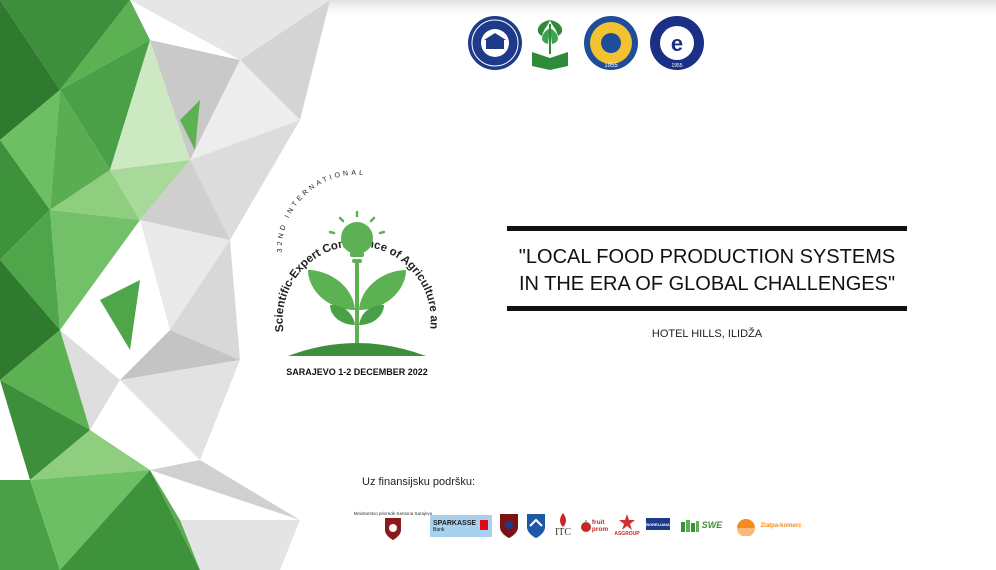 Image resolution: width=996 pixels, height=570 pixels. What do you see at coordinates (495, 43) in the screenshot?
I see `university-sarajevo-logo` at bounding box center [495, 43].